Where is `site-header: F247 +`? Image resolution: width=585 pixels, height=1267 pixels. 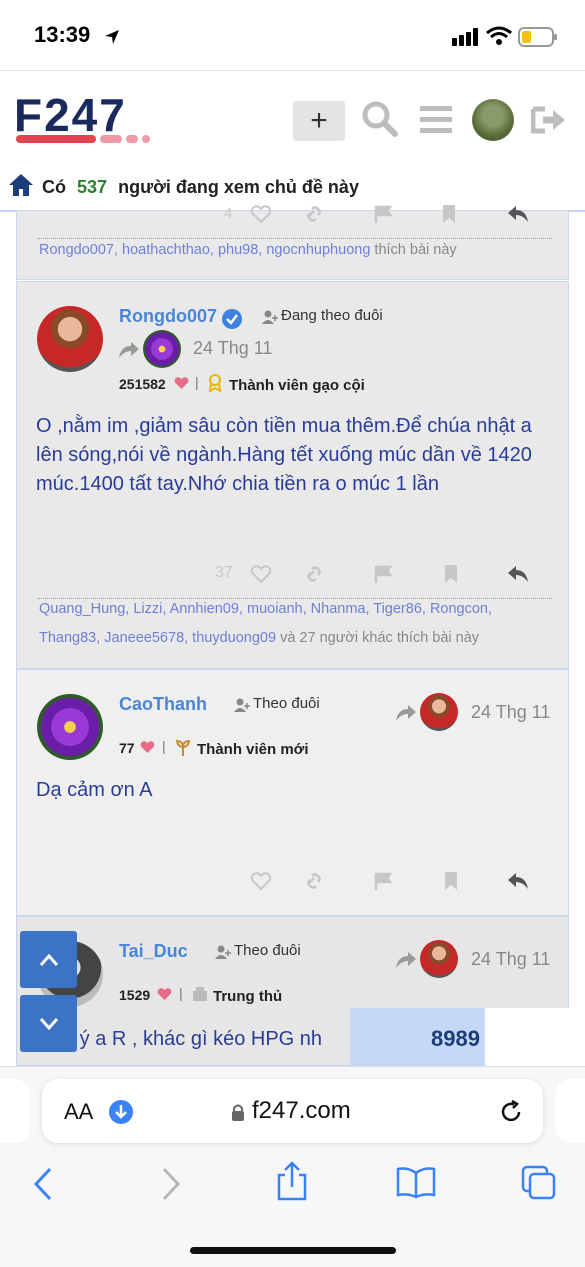 site-header: F247 + is located at coordinates (292, 118).